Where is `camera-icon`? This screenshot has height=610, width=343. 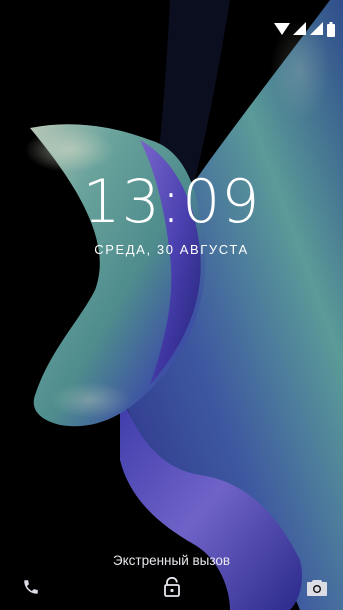 camera-icon is located at coordinates (317, 588).